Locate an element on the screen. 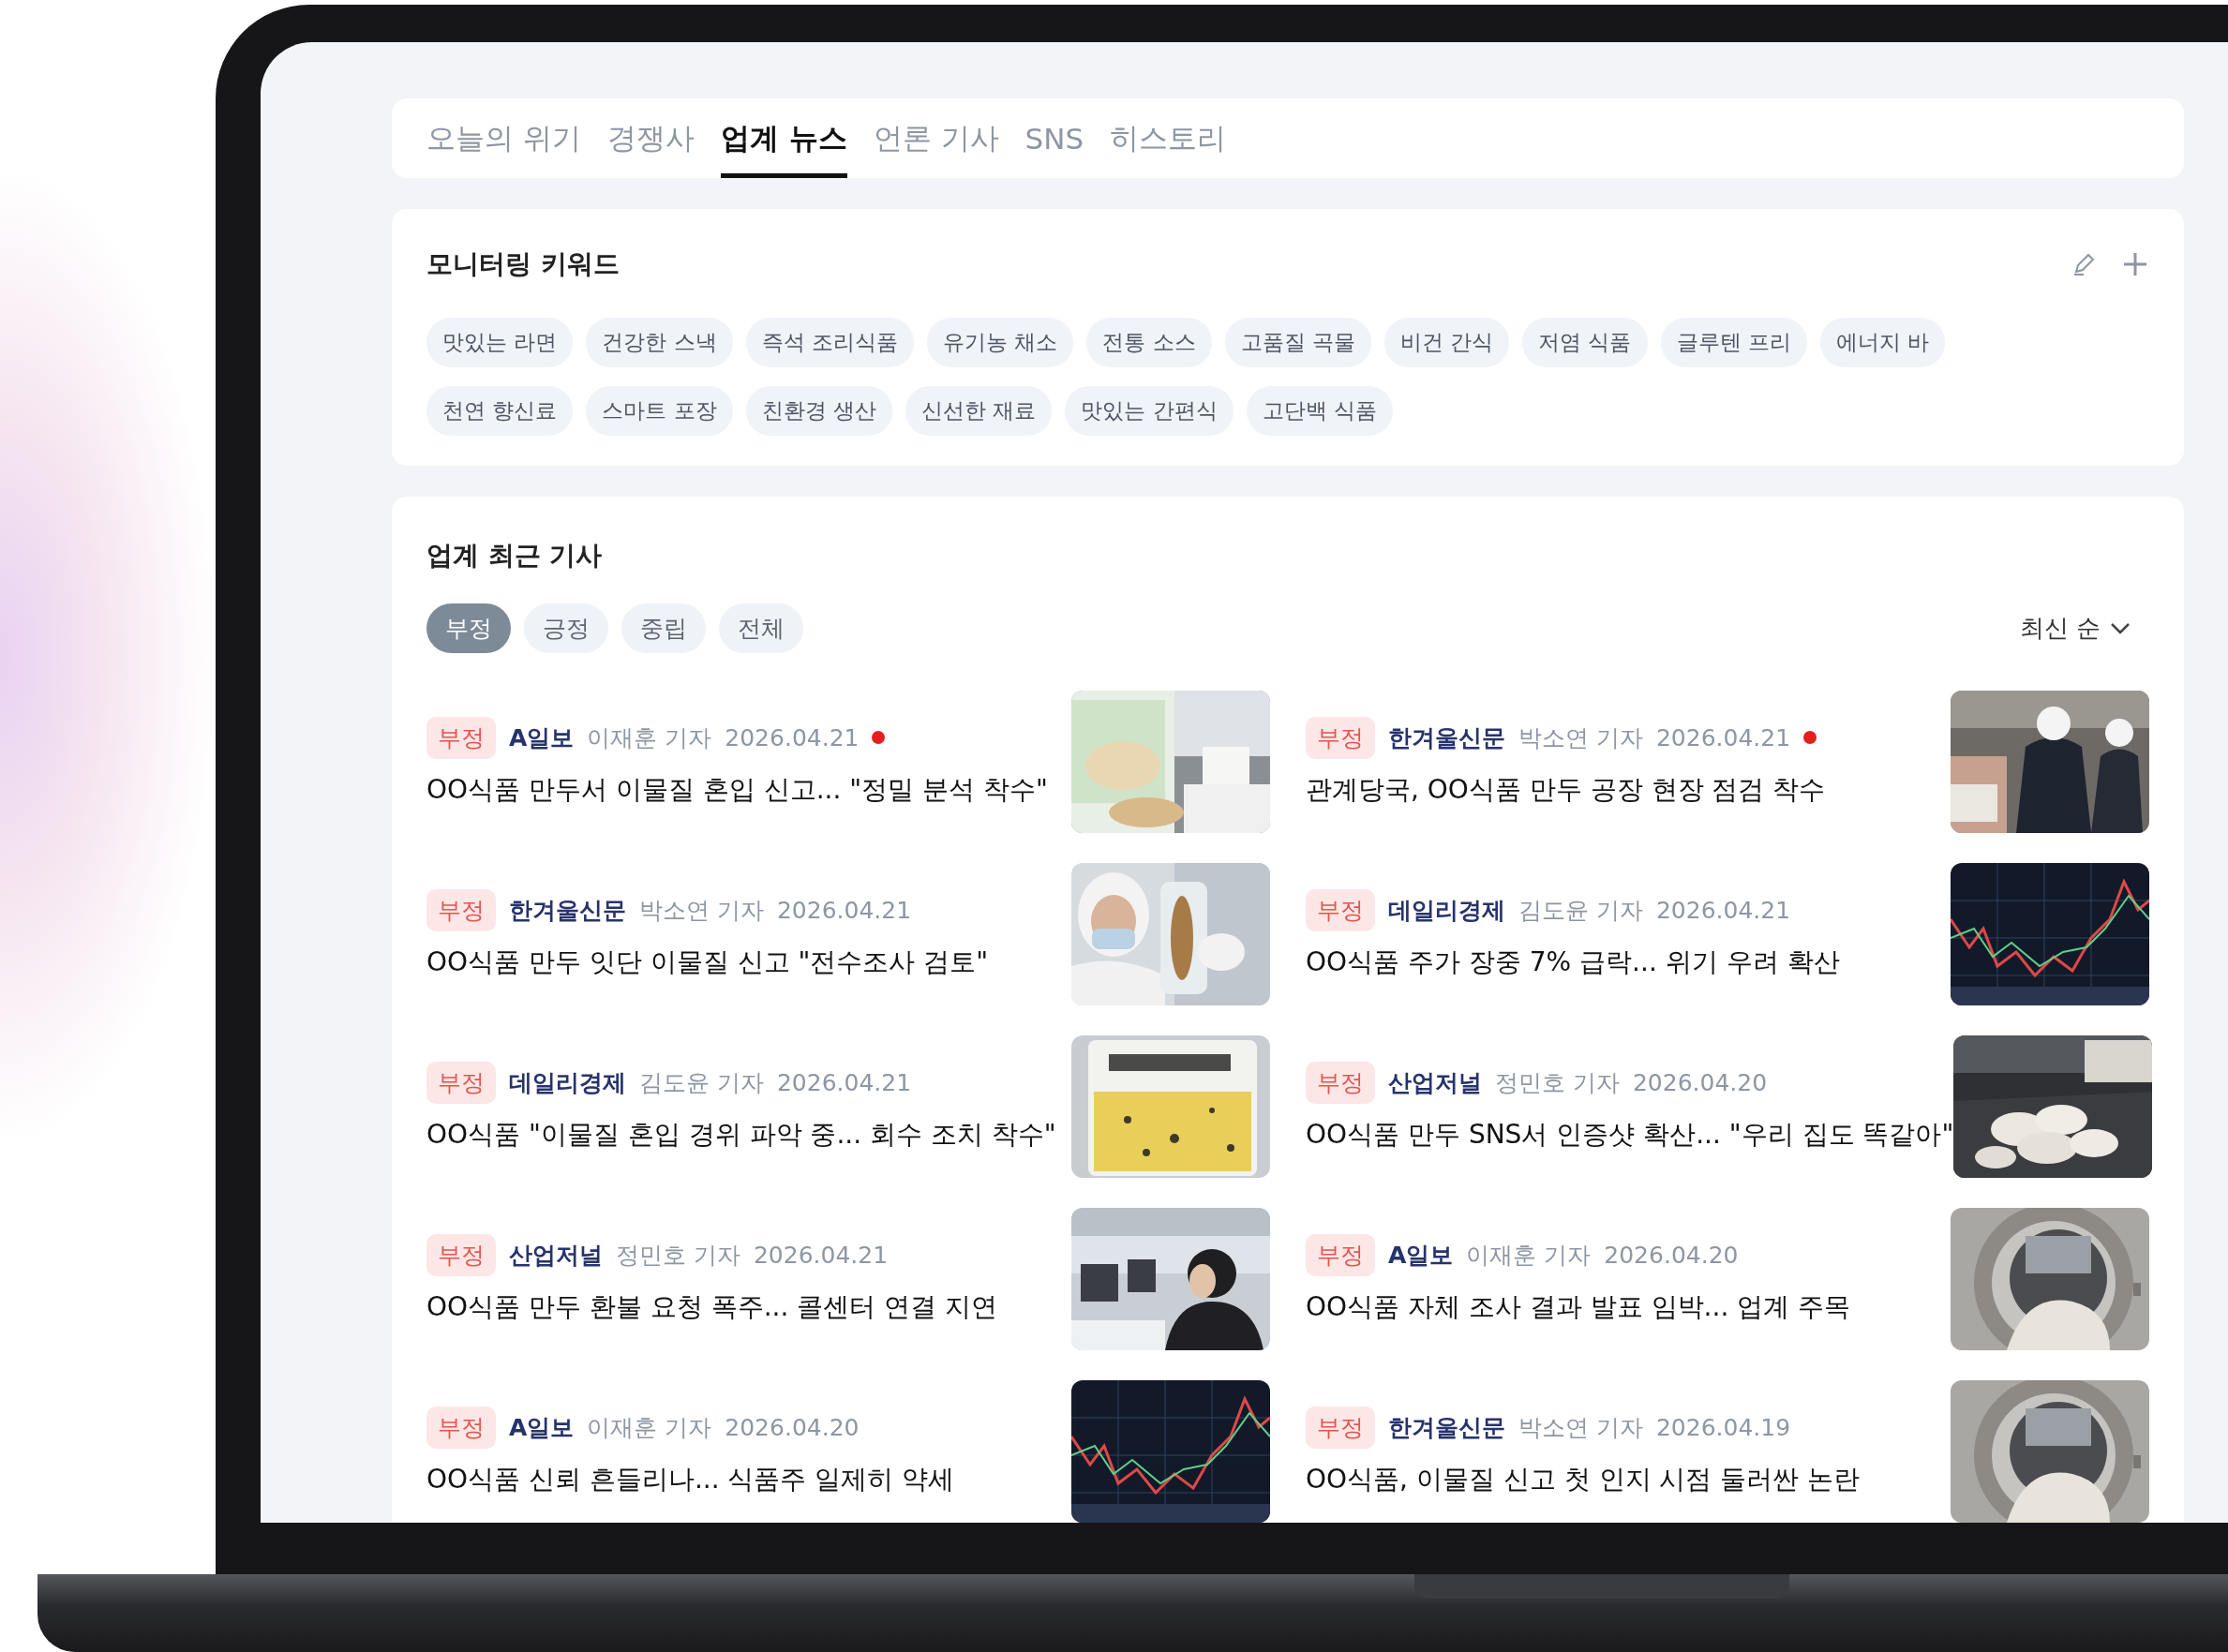 Image resolution: width=2228 pixels, height=1652 pixels. chevron-down-icon is located at coordinates (2121, 628).